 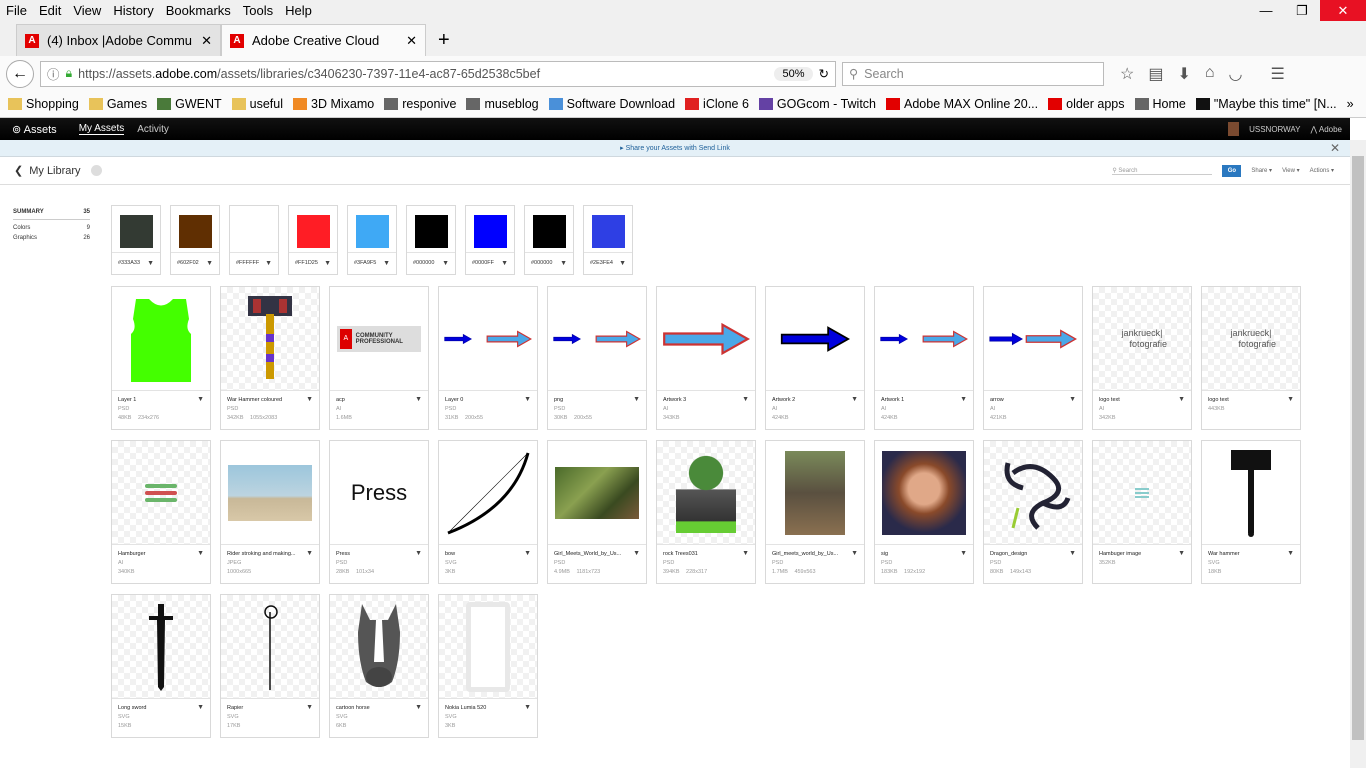 I want to click on menu-bookmarks: Bookmarks, so click(x=198, y=10).